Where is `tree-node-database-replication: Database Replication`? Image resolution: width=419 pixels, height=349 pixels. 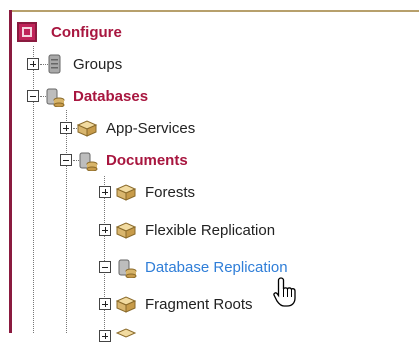
tree-node-database-replication: Database Replication is located at coordinates (193, 267).